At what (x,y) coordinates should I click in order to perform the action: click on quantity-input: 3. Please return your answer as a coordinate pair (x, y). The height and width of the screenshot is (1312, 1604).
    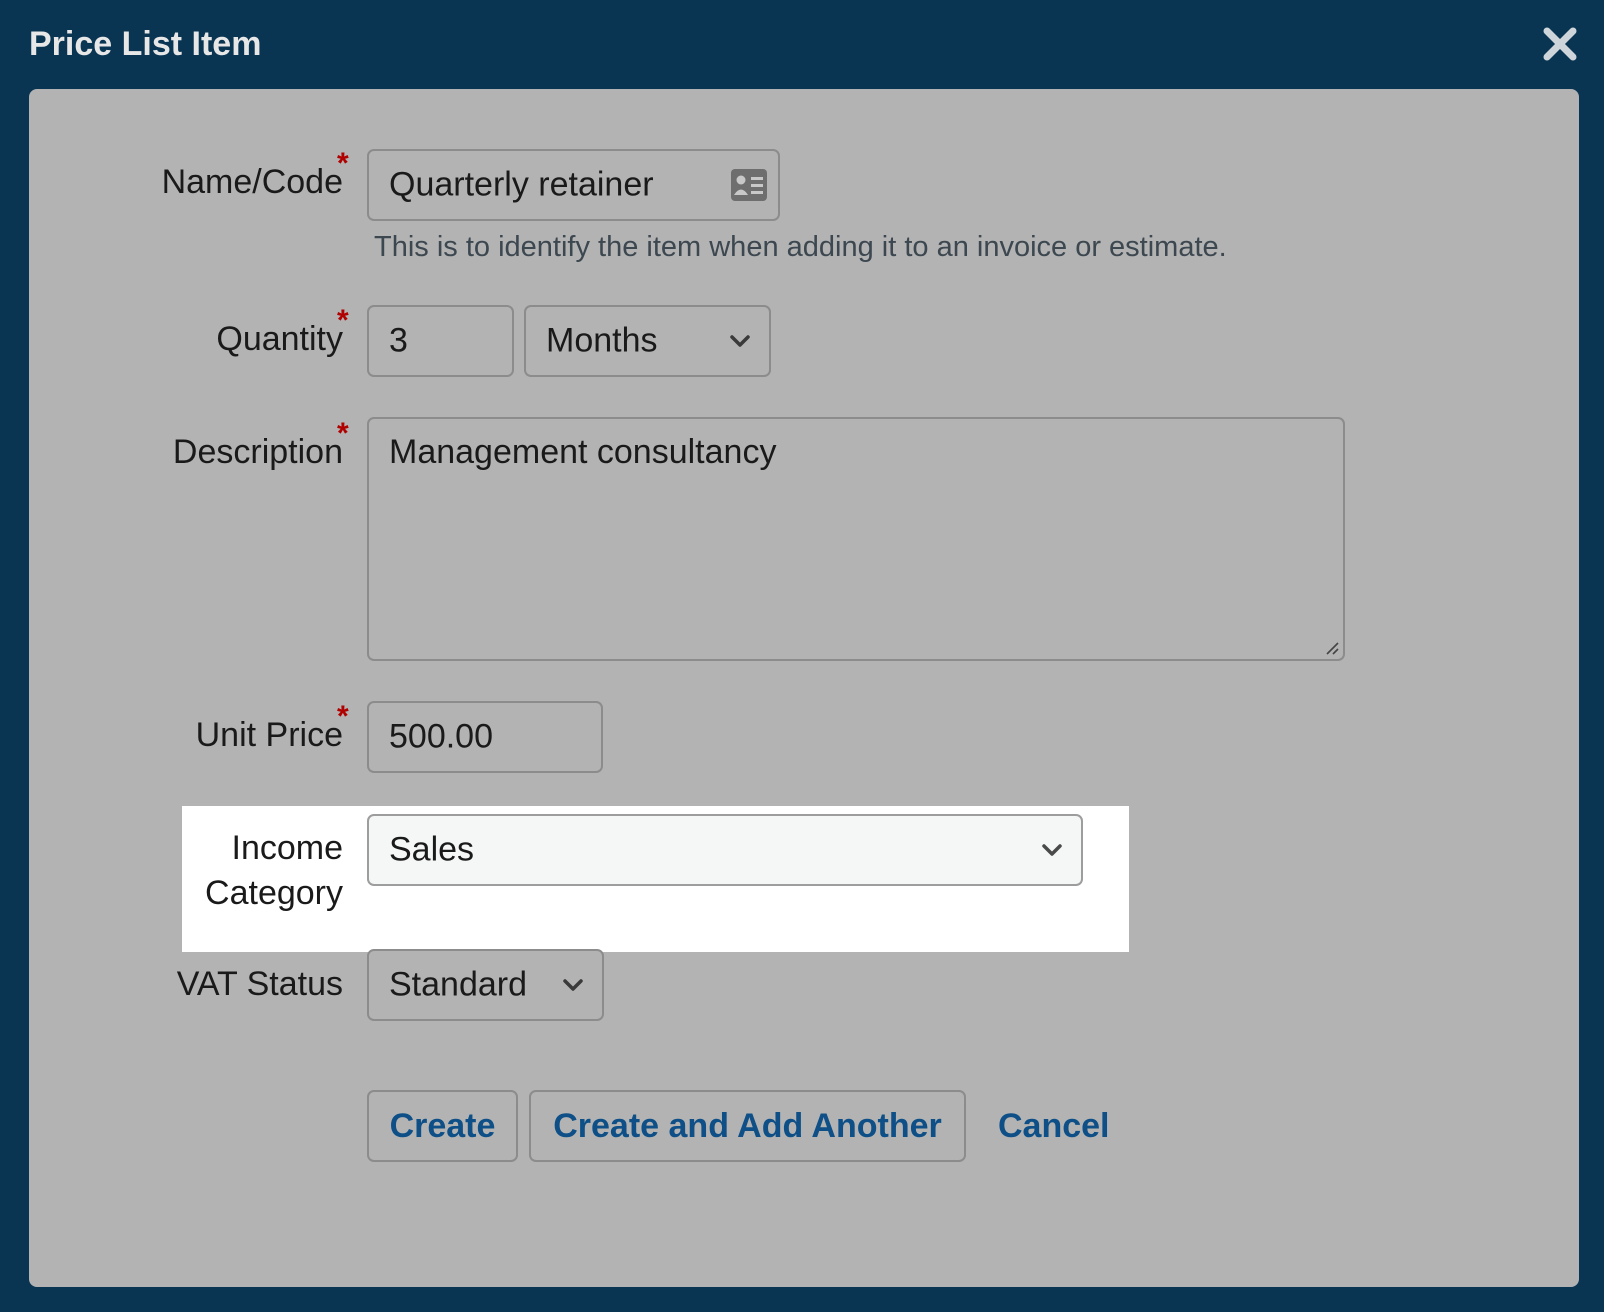
    Looking at the image, I should click on (440, 341).